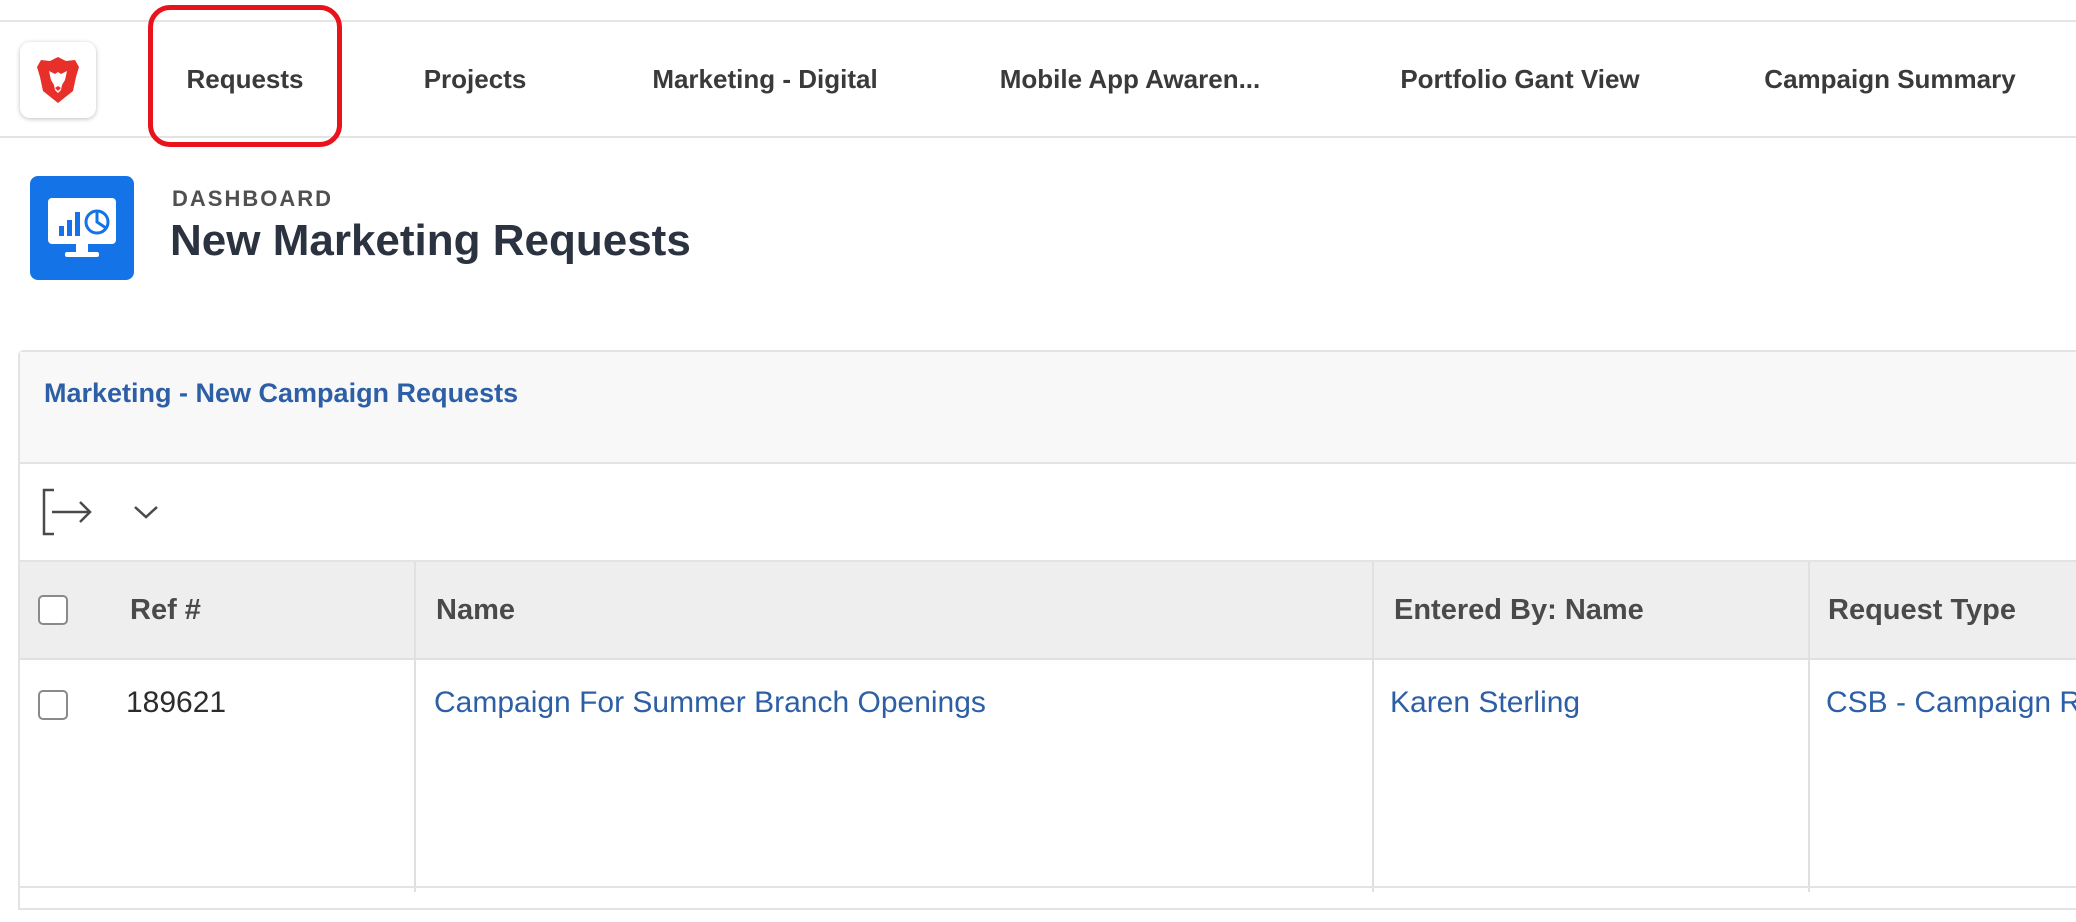 The image size is (2076, 922). I want to click on report-panel-header: Marketing - New Campaign Requests, so click(1048, 408).